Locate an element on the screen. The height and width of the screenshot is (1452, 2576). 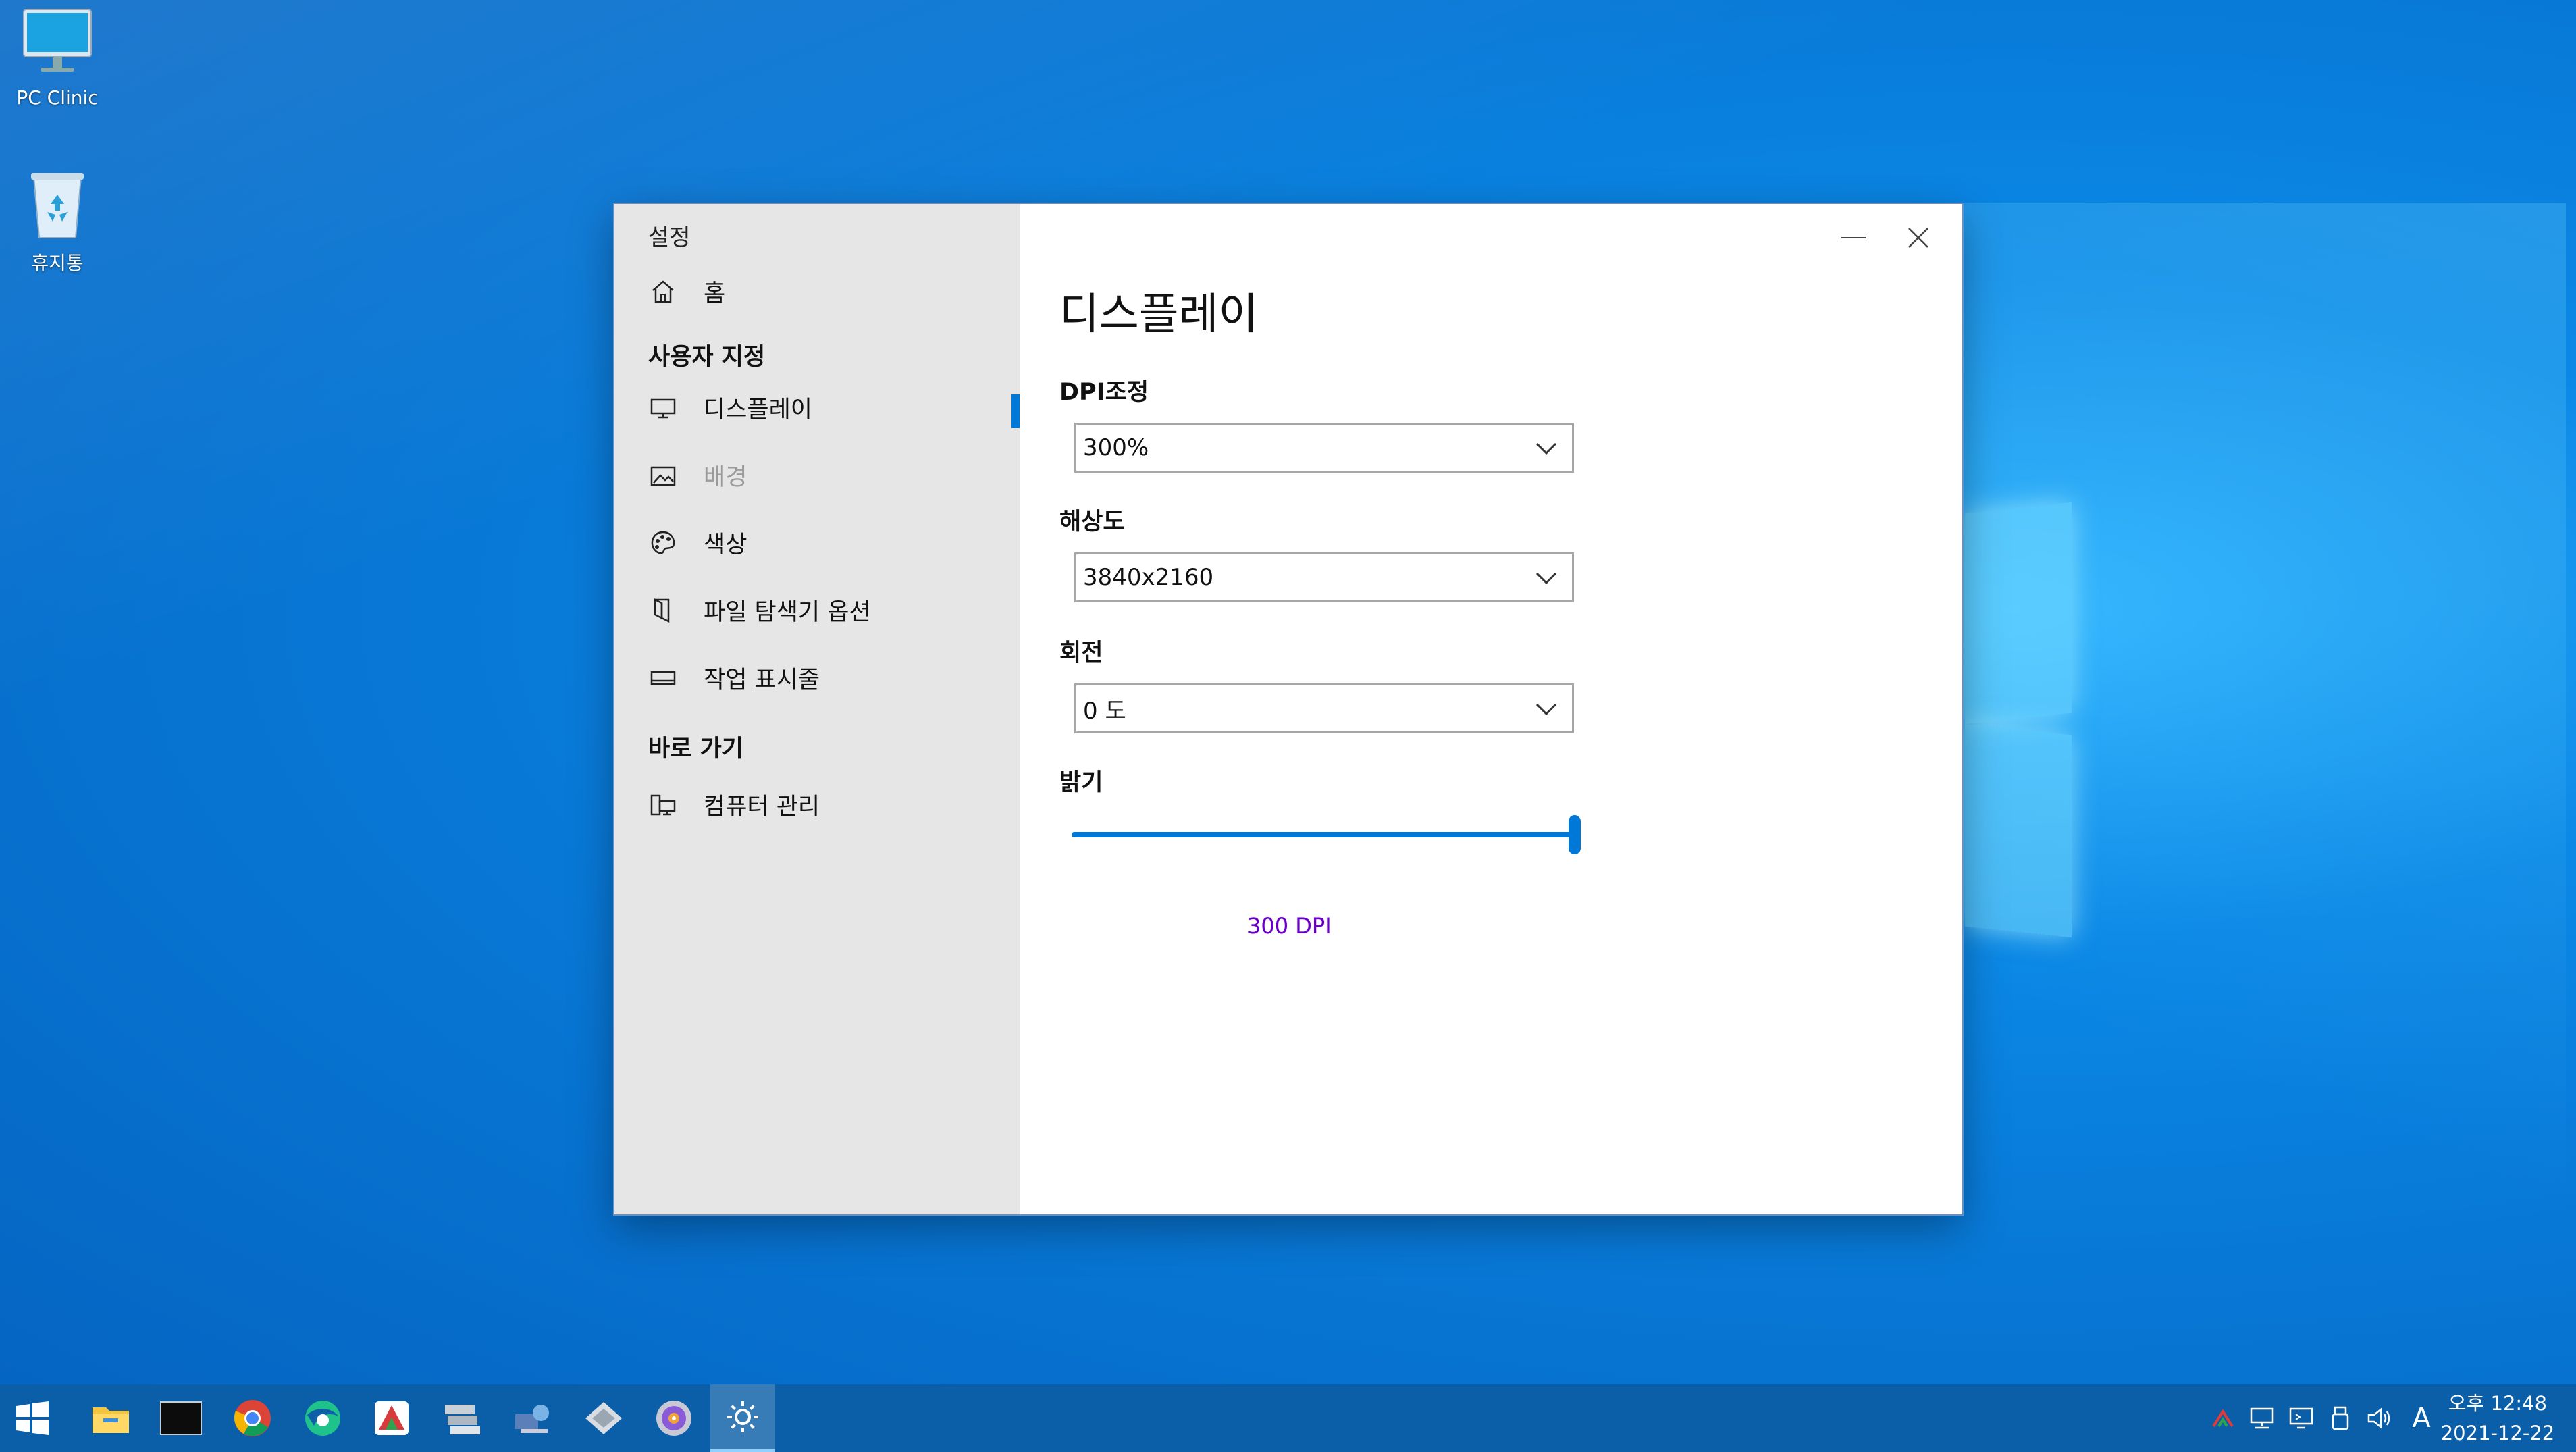
folder-options-icon is located at coordinates (663, 610).